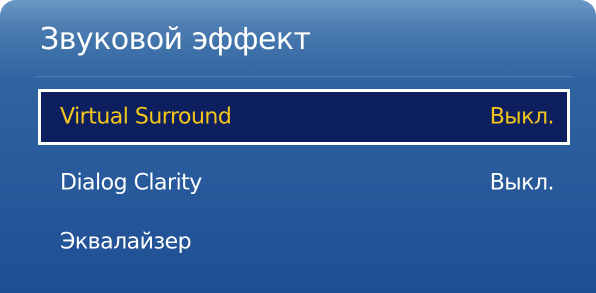 The height and width of the screenshot is (293, 596). I want to click on menu-item-label: Эквалайзер, so click(126, 242).